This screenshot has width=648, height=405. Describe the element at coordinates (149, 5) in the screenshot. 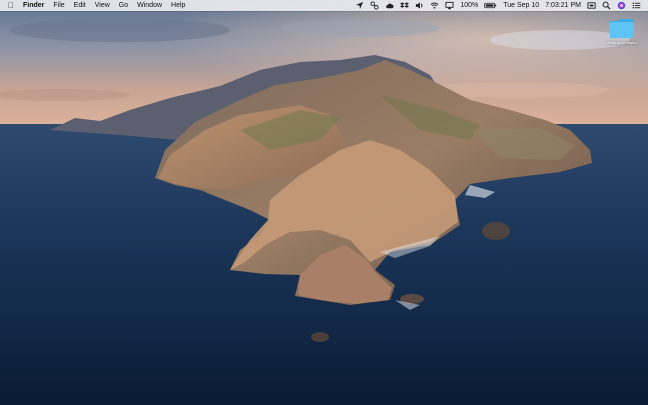

I see `menu-window: Window` at that location.